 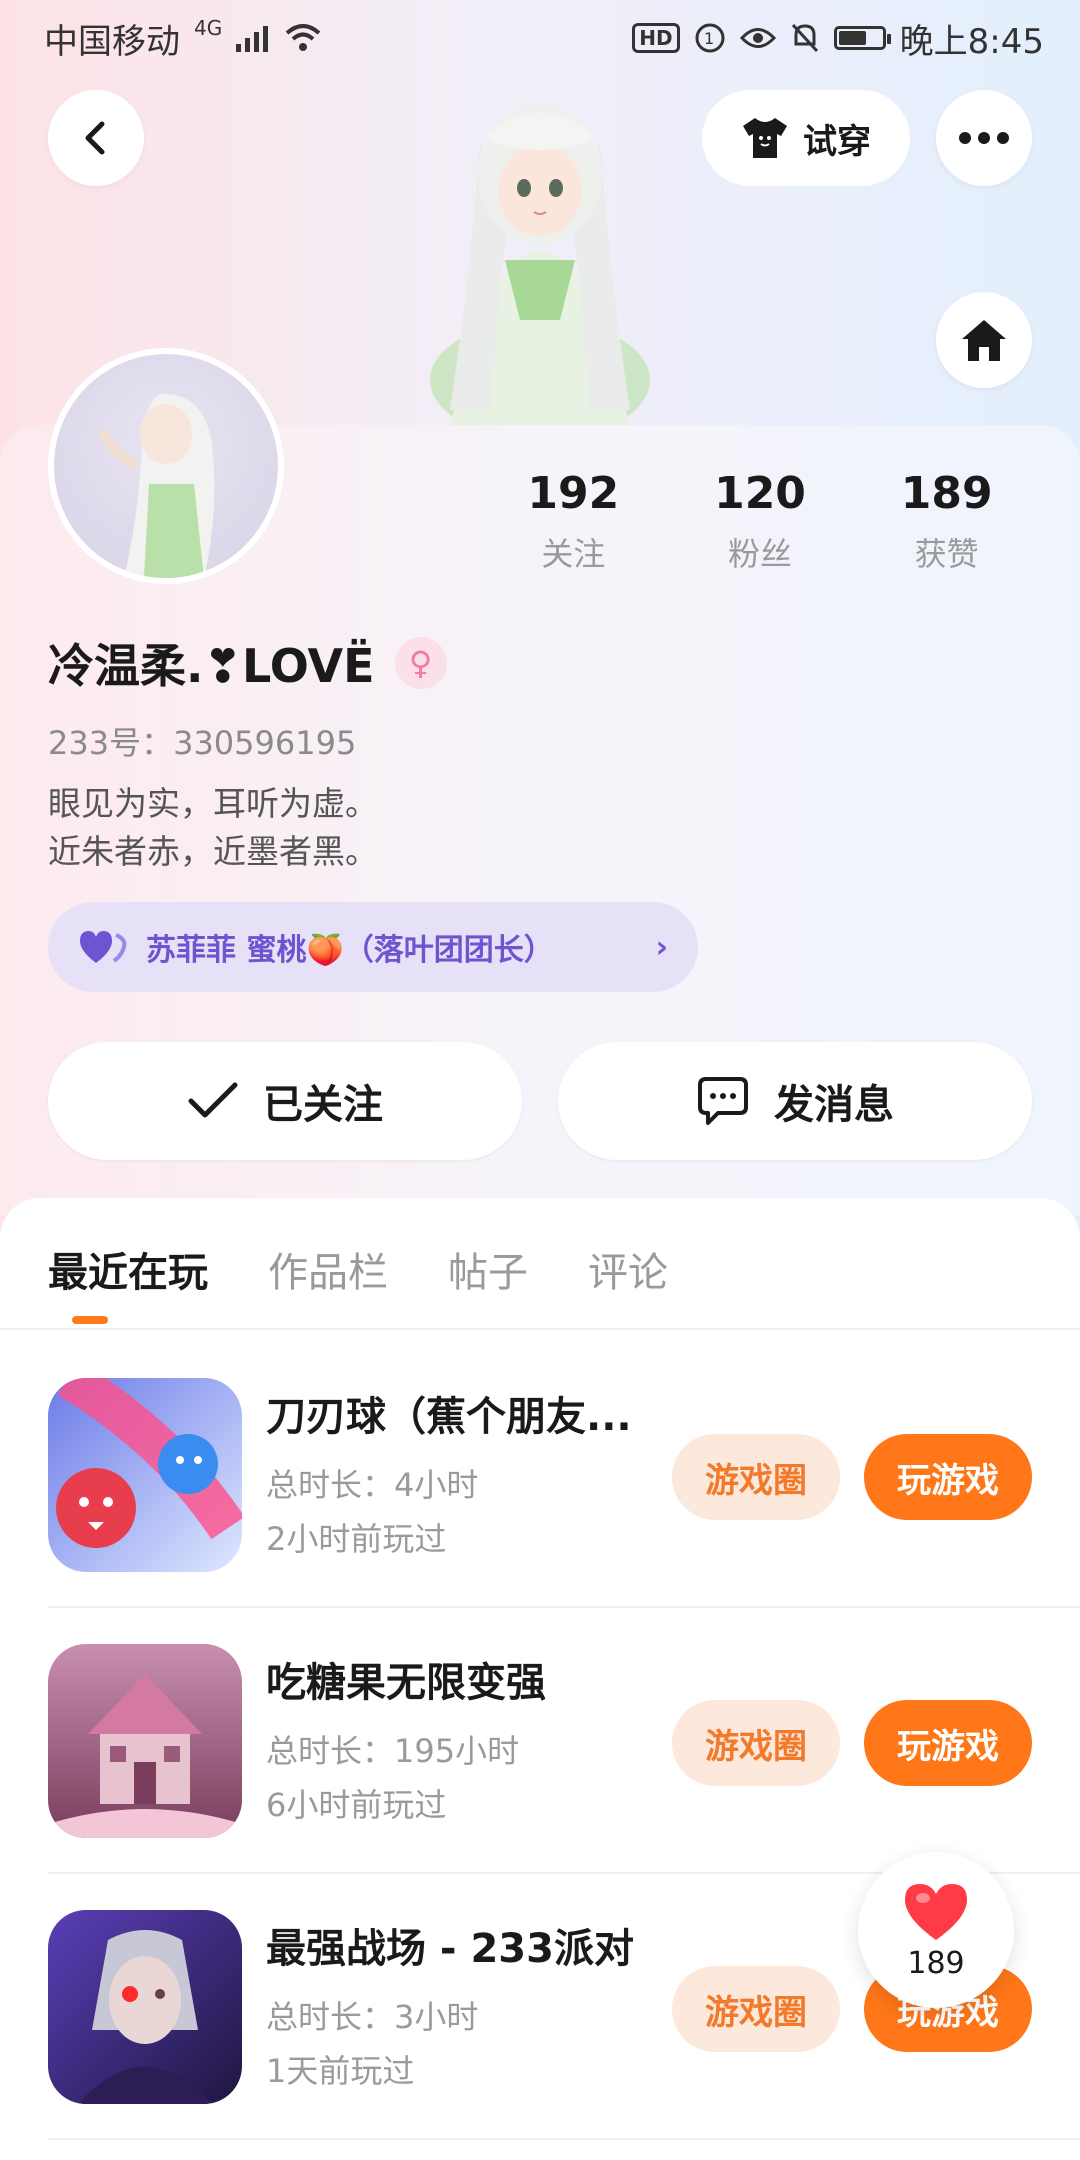 I want to click on more-dots-icon, so click(x=984, y=138).